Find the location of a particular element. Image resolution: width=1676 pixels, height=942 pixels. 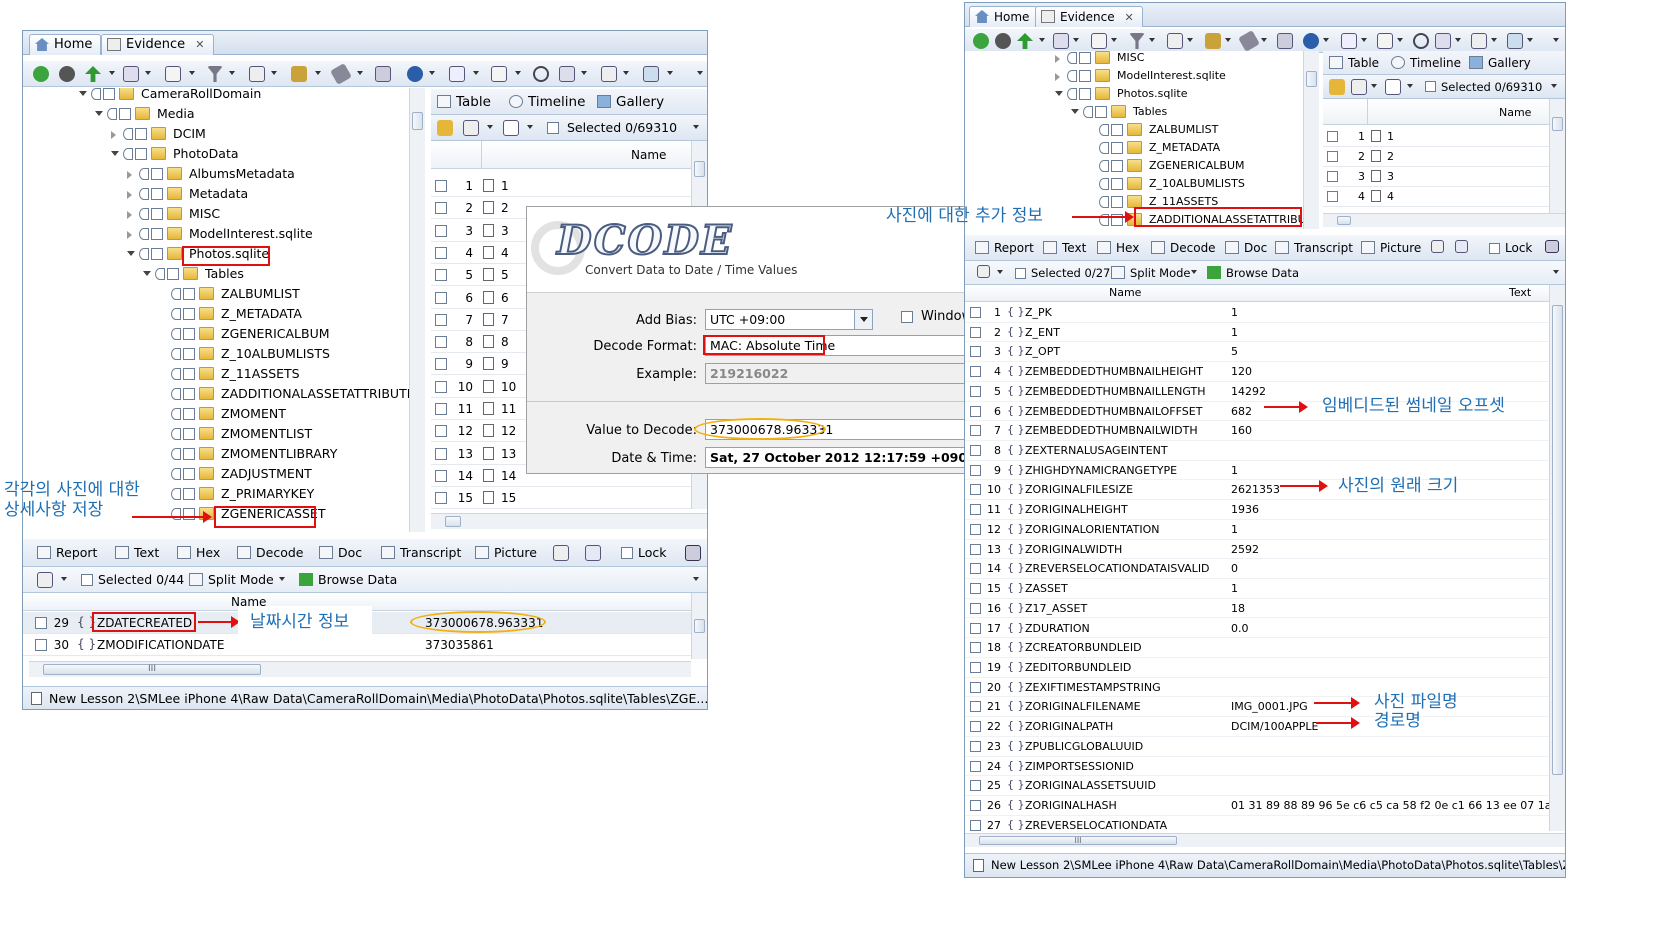

left-tree-scroll-thumb is located at coordinates (417, 121).